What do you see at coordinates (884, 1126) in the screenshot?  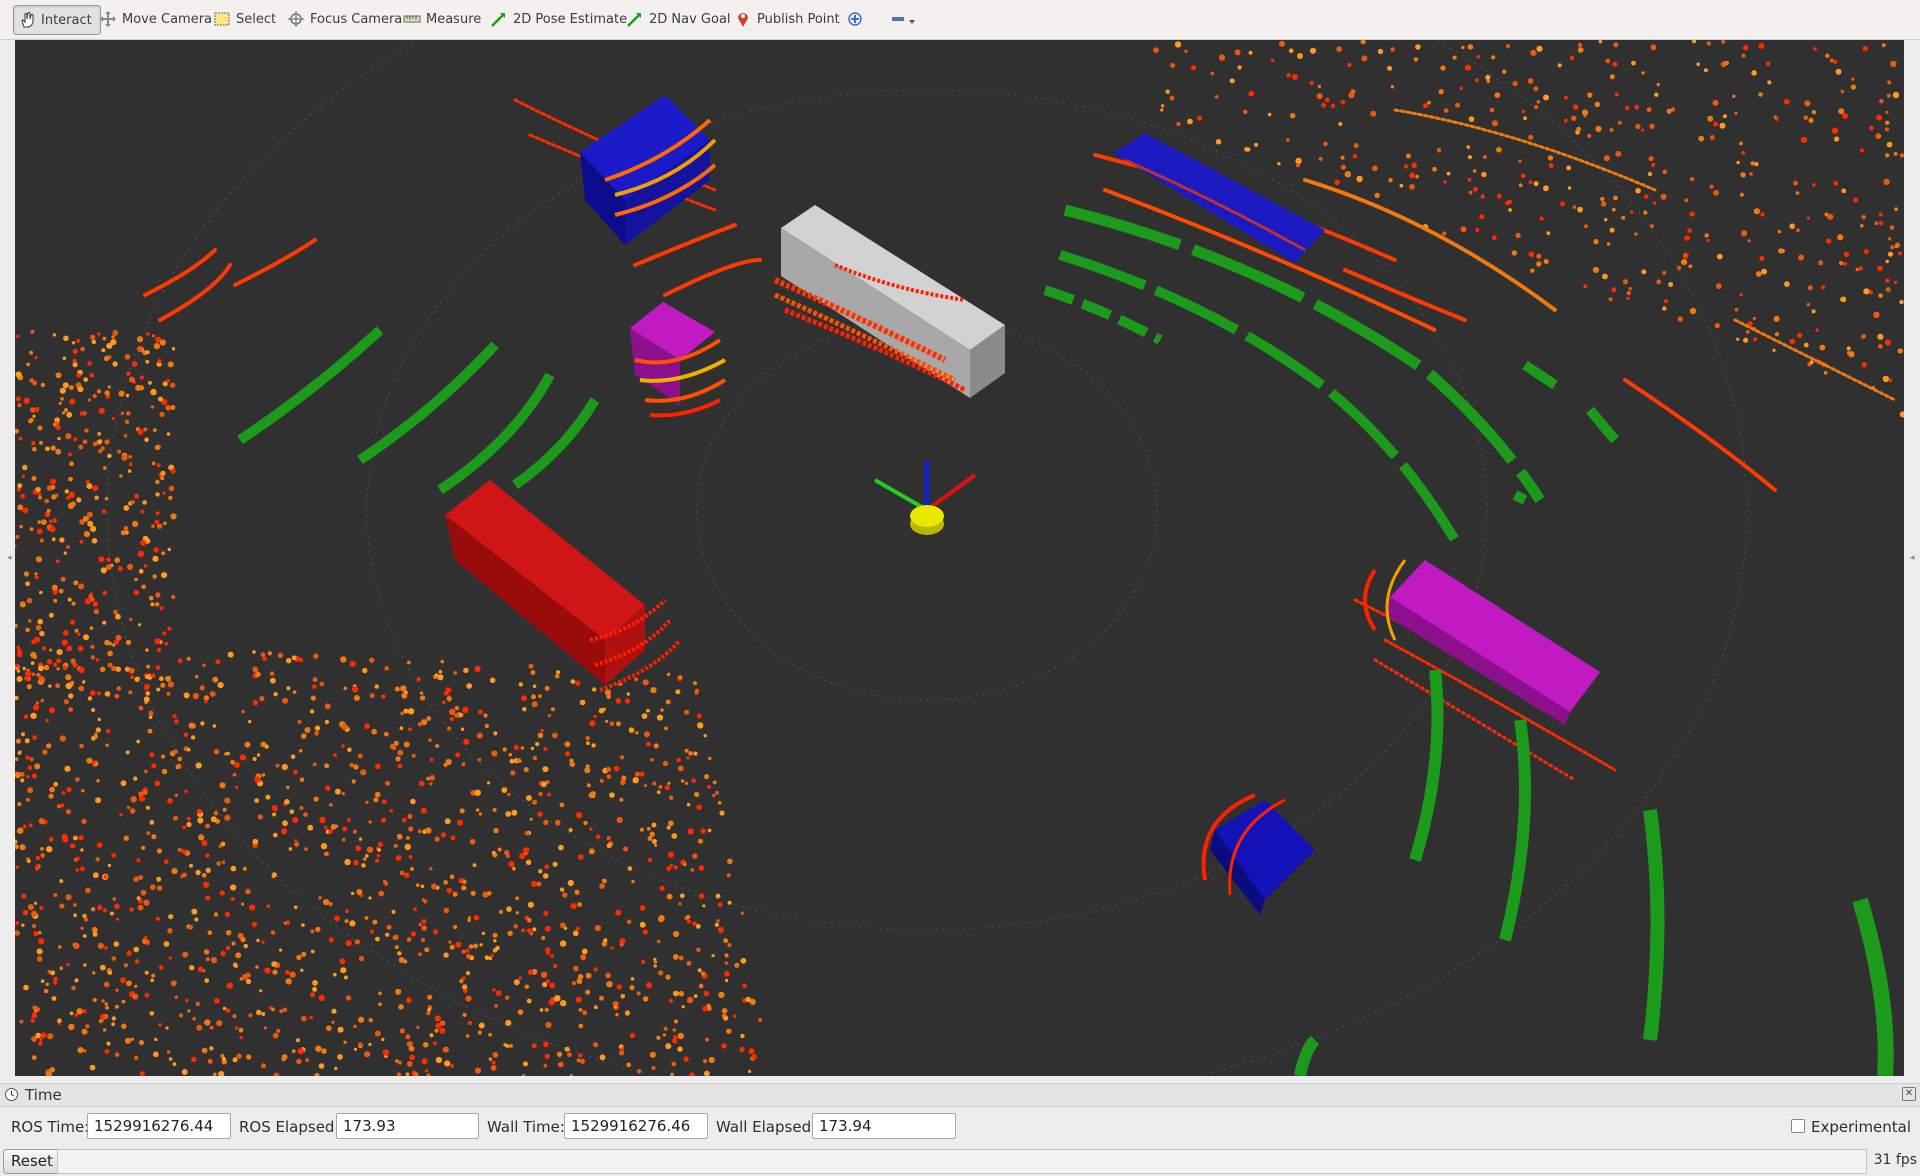 I see `wall-elapsed-field: 173.94` at bounding box center [884, 1126].